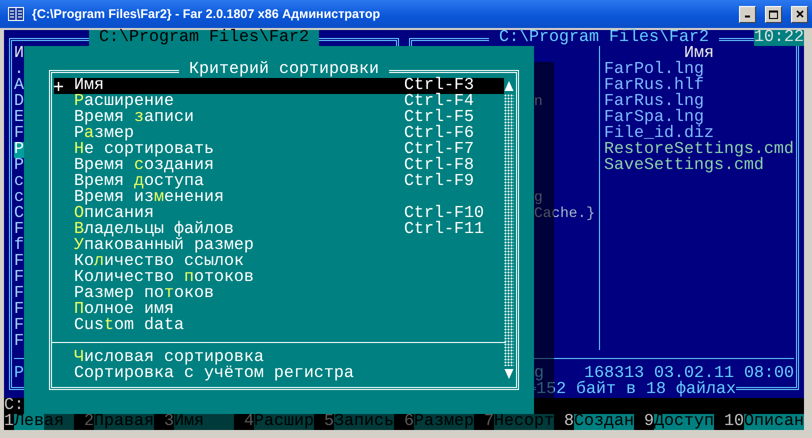  Describe the element at coordinates (279, 262) in the screenshot. I see `menu-item: Количество ссылок` at that location.